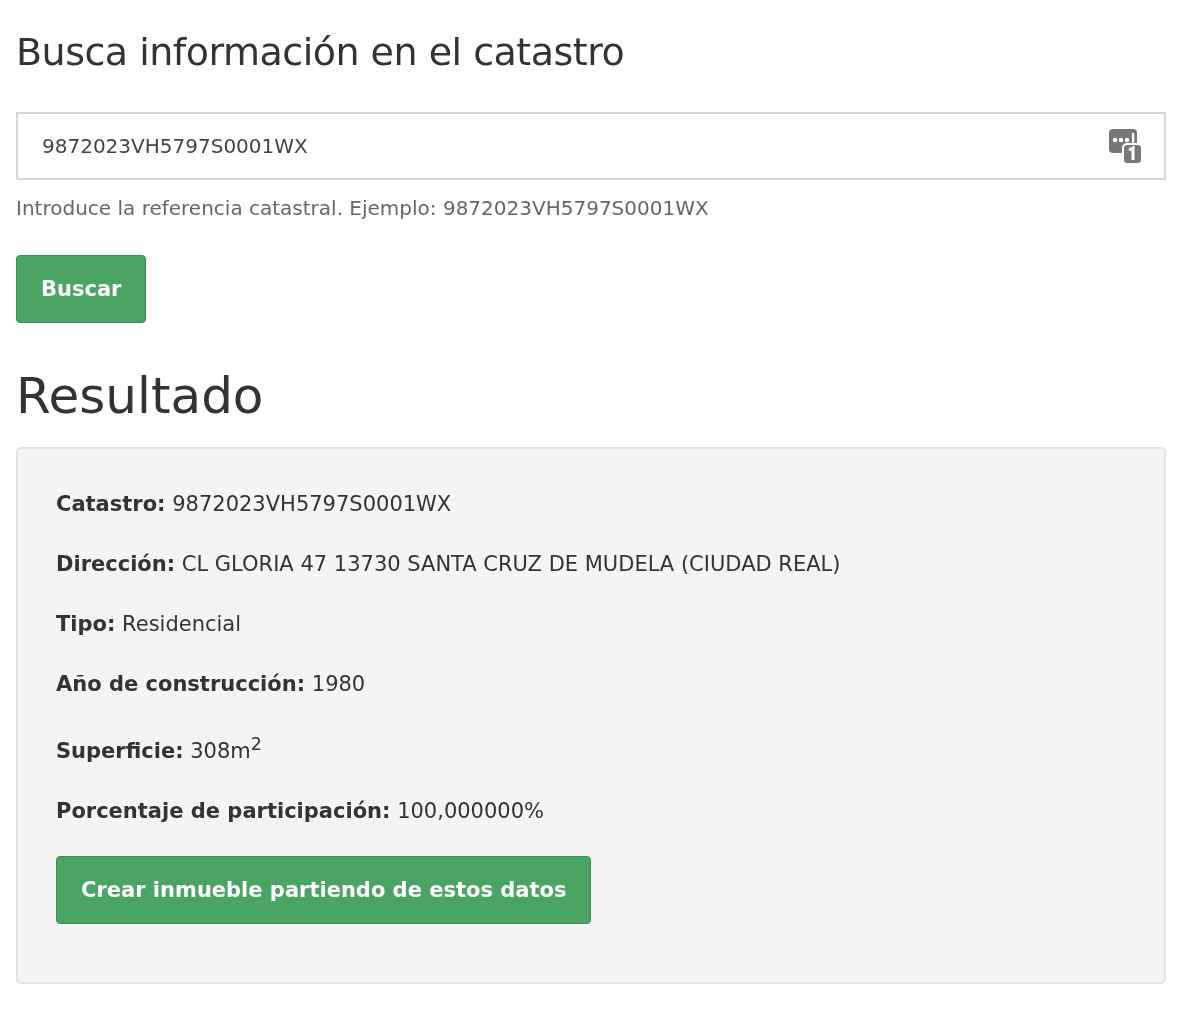 The height and width of the screenshot is (1022, 1182). Describe the element at coordinates (140, 396) in the screenshot. I see `result-heading: Resultado` at that location.